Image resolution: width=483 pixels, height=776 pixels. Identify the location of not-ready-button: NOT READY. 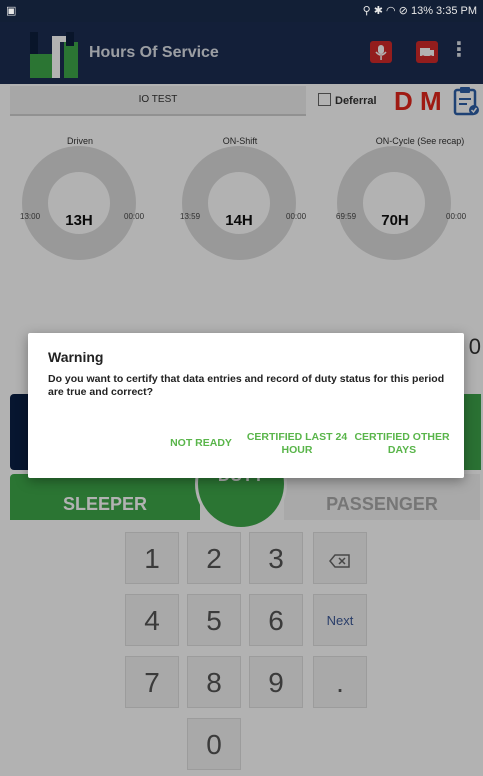
(201, 443).